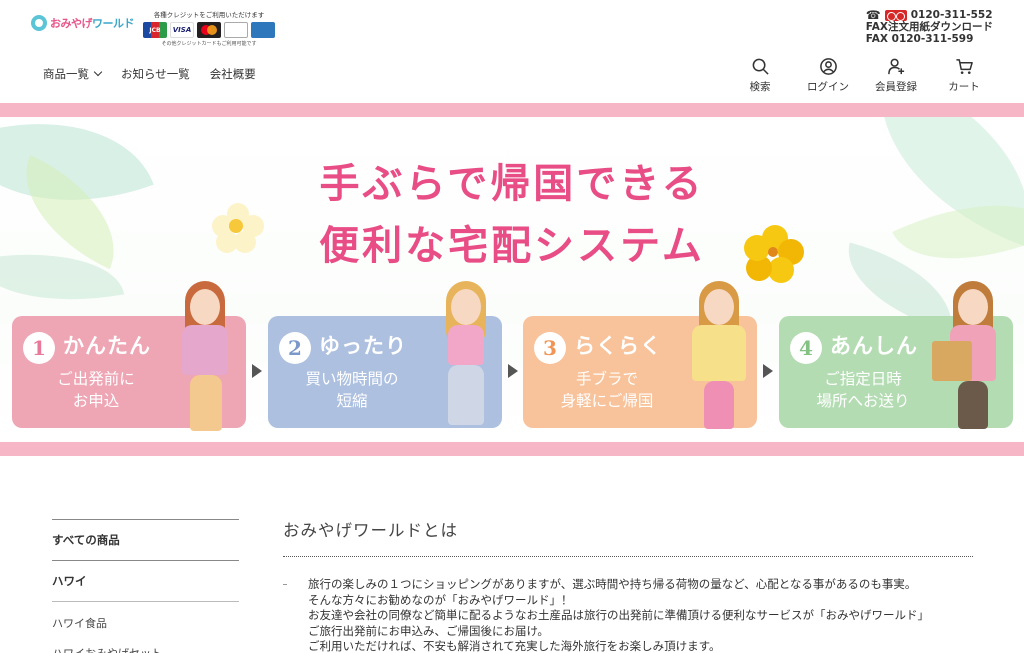  What do you see at coordinates (964, 87) in the screenshot?
I see `cart-label: カート` at bounding box center [964, 87].